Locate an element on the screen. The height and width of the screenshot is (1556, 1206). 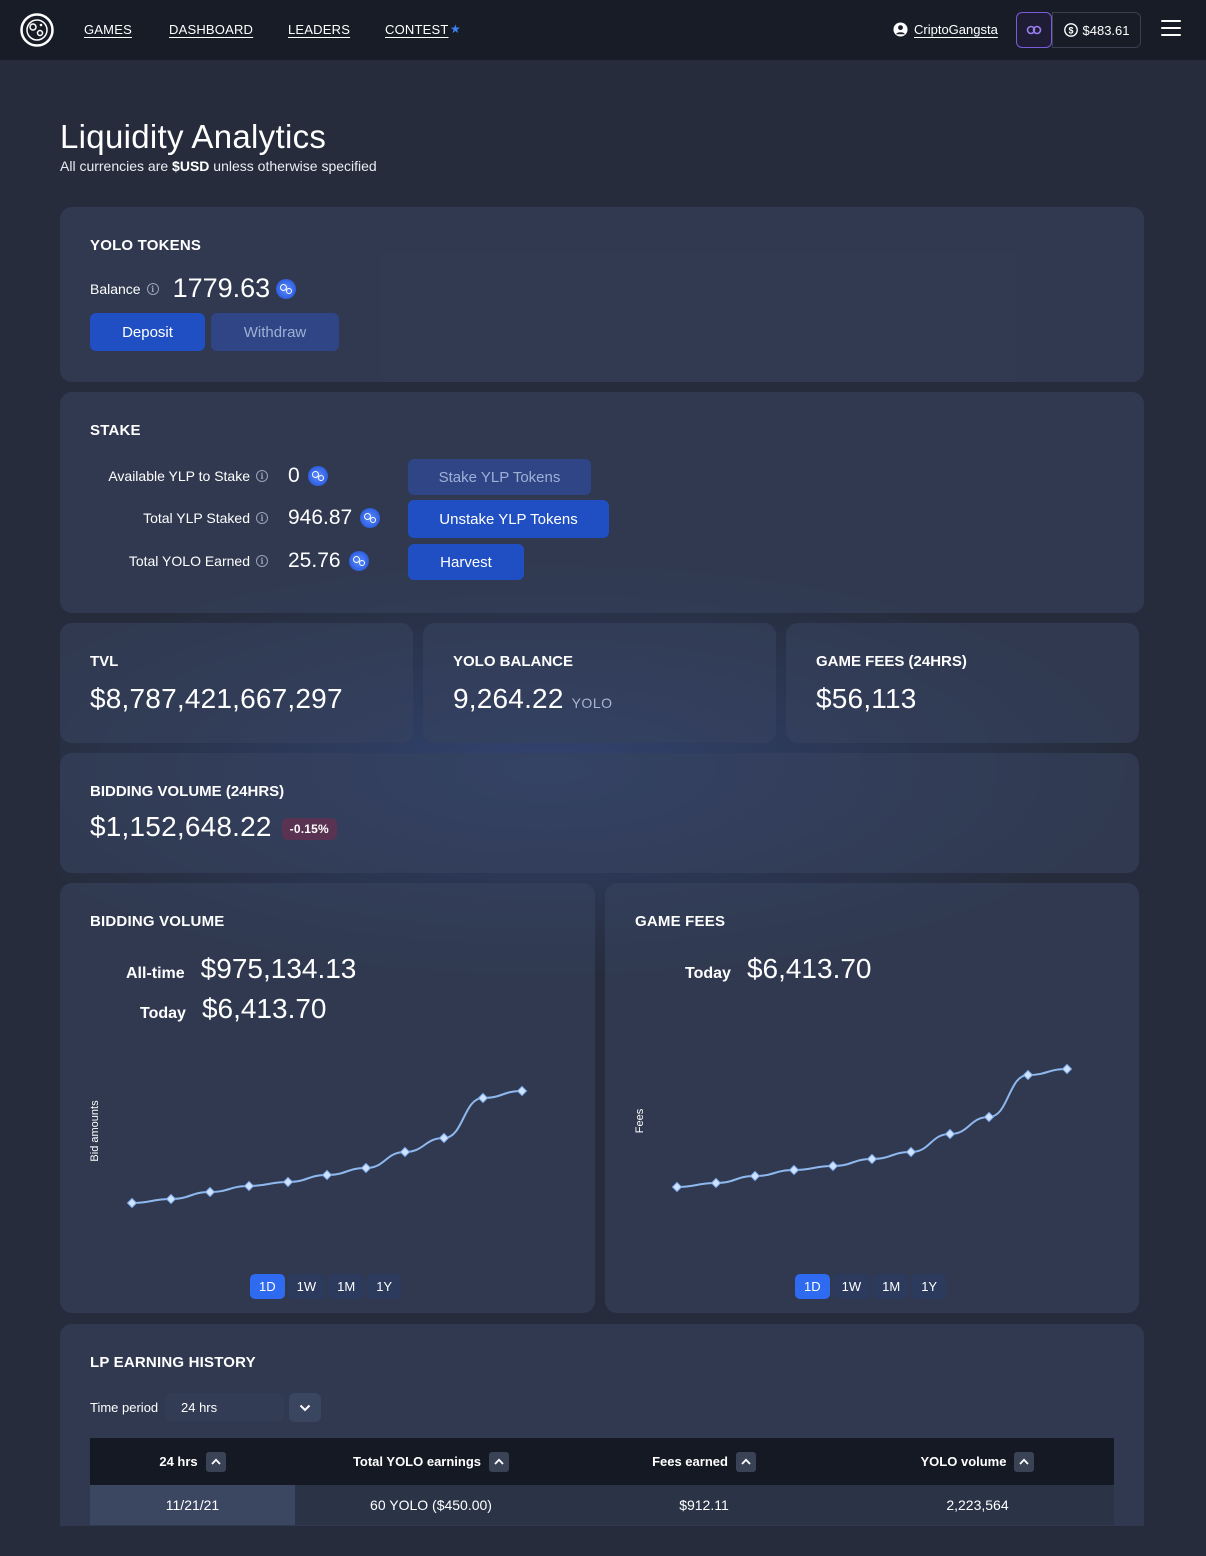
fees-today-row: Today $6,413.70 is located at coordinates (778, 969).